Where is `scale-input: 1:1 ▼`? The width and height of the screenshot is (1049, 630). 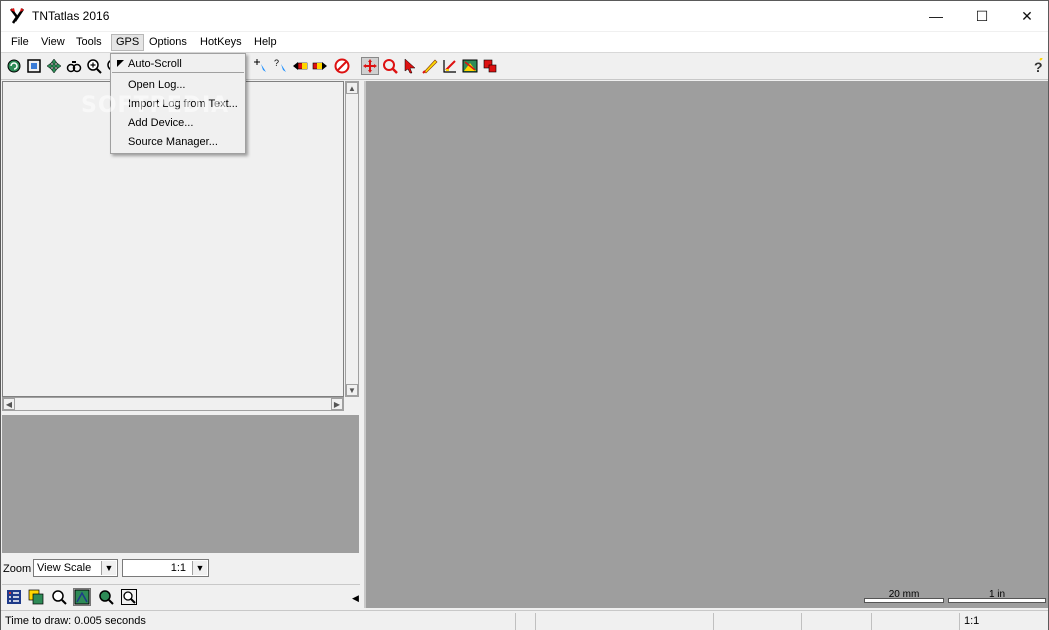
scale-input: 1:1 ▼ is located at coordinates (165, 568).